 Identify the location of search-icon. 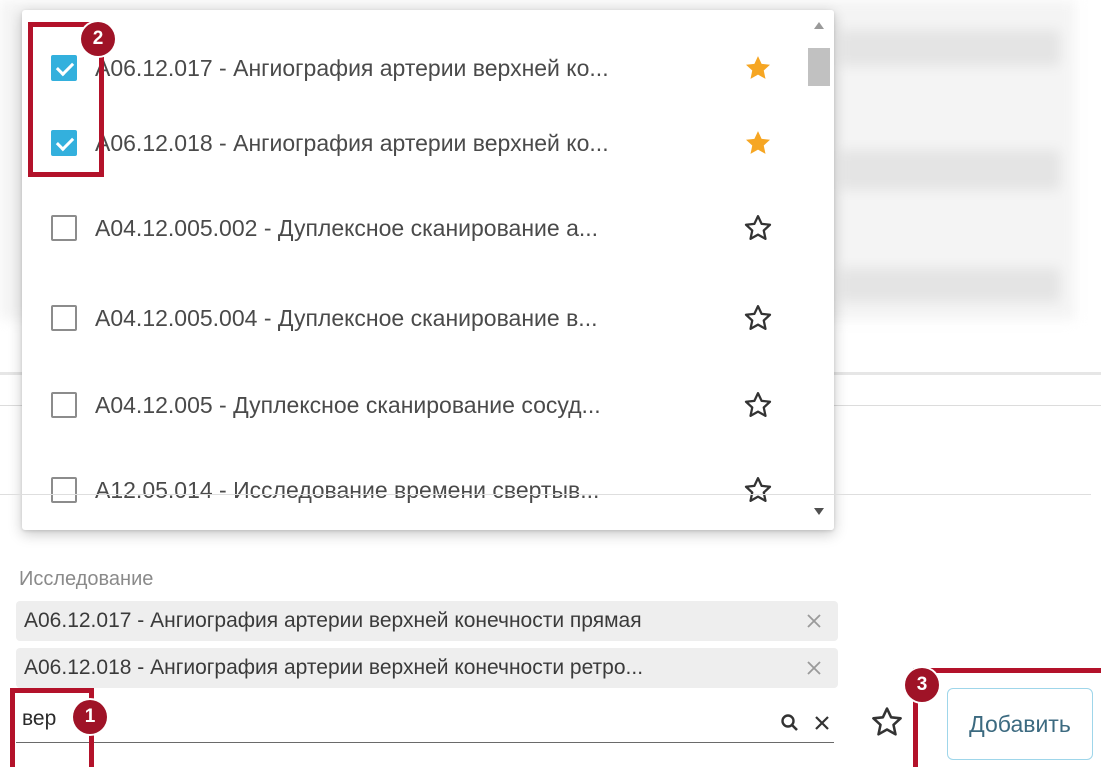
(790, 723).